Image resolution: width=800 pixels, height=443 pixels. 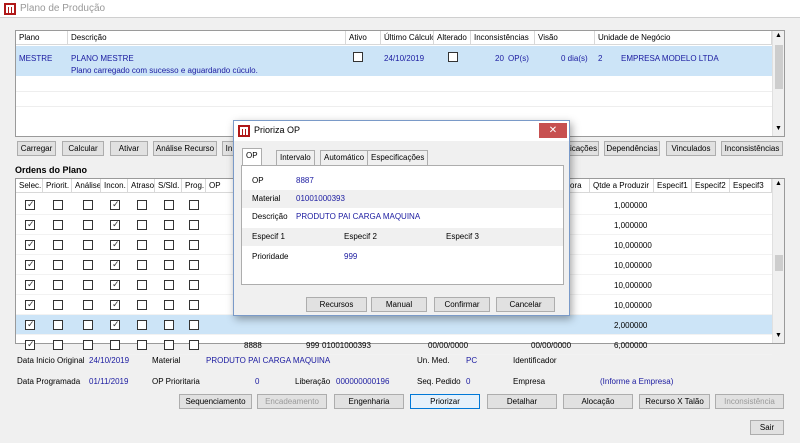 I want to click on col-header-inconsistencias: Inconsistências, so click(x=503, y=38).